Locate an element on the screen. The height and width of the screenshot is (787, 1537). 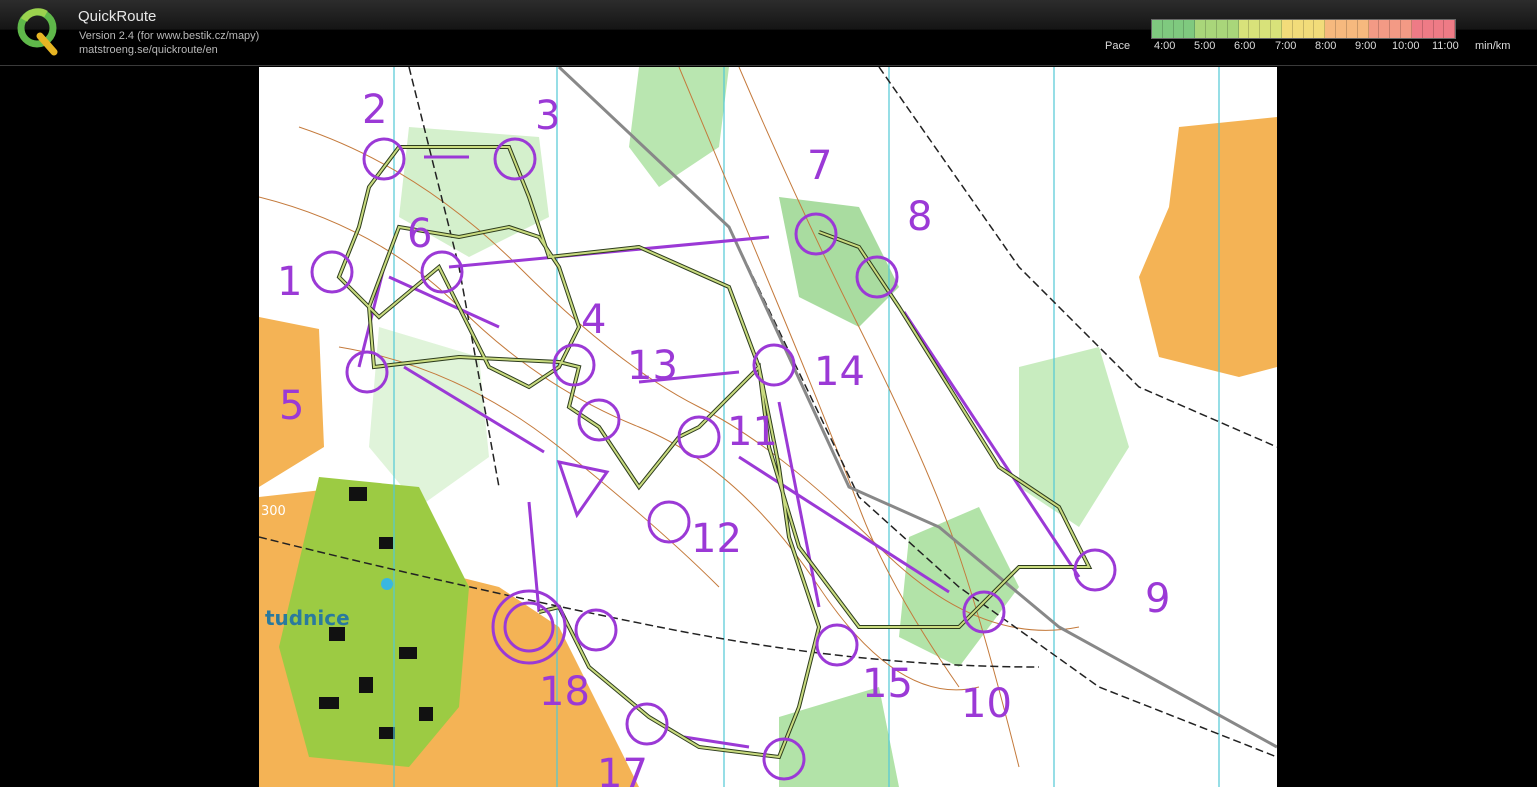
control-number: 5 is located at coordinates (291, 406).